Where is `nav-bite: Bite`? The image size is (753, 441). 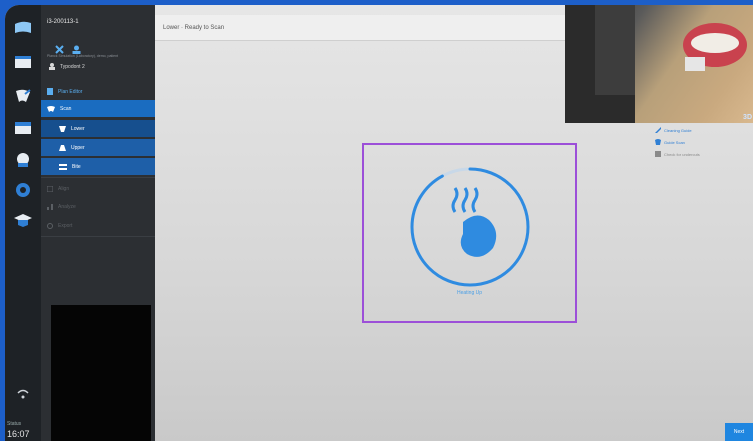
nav-bite: Bite is located at coordinates (98, 166).